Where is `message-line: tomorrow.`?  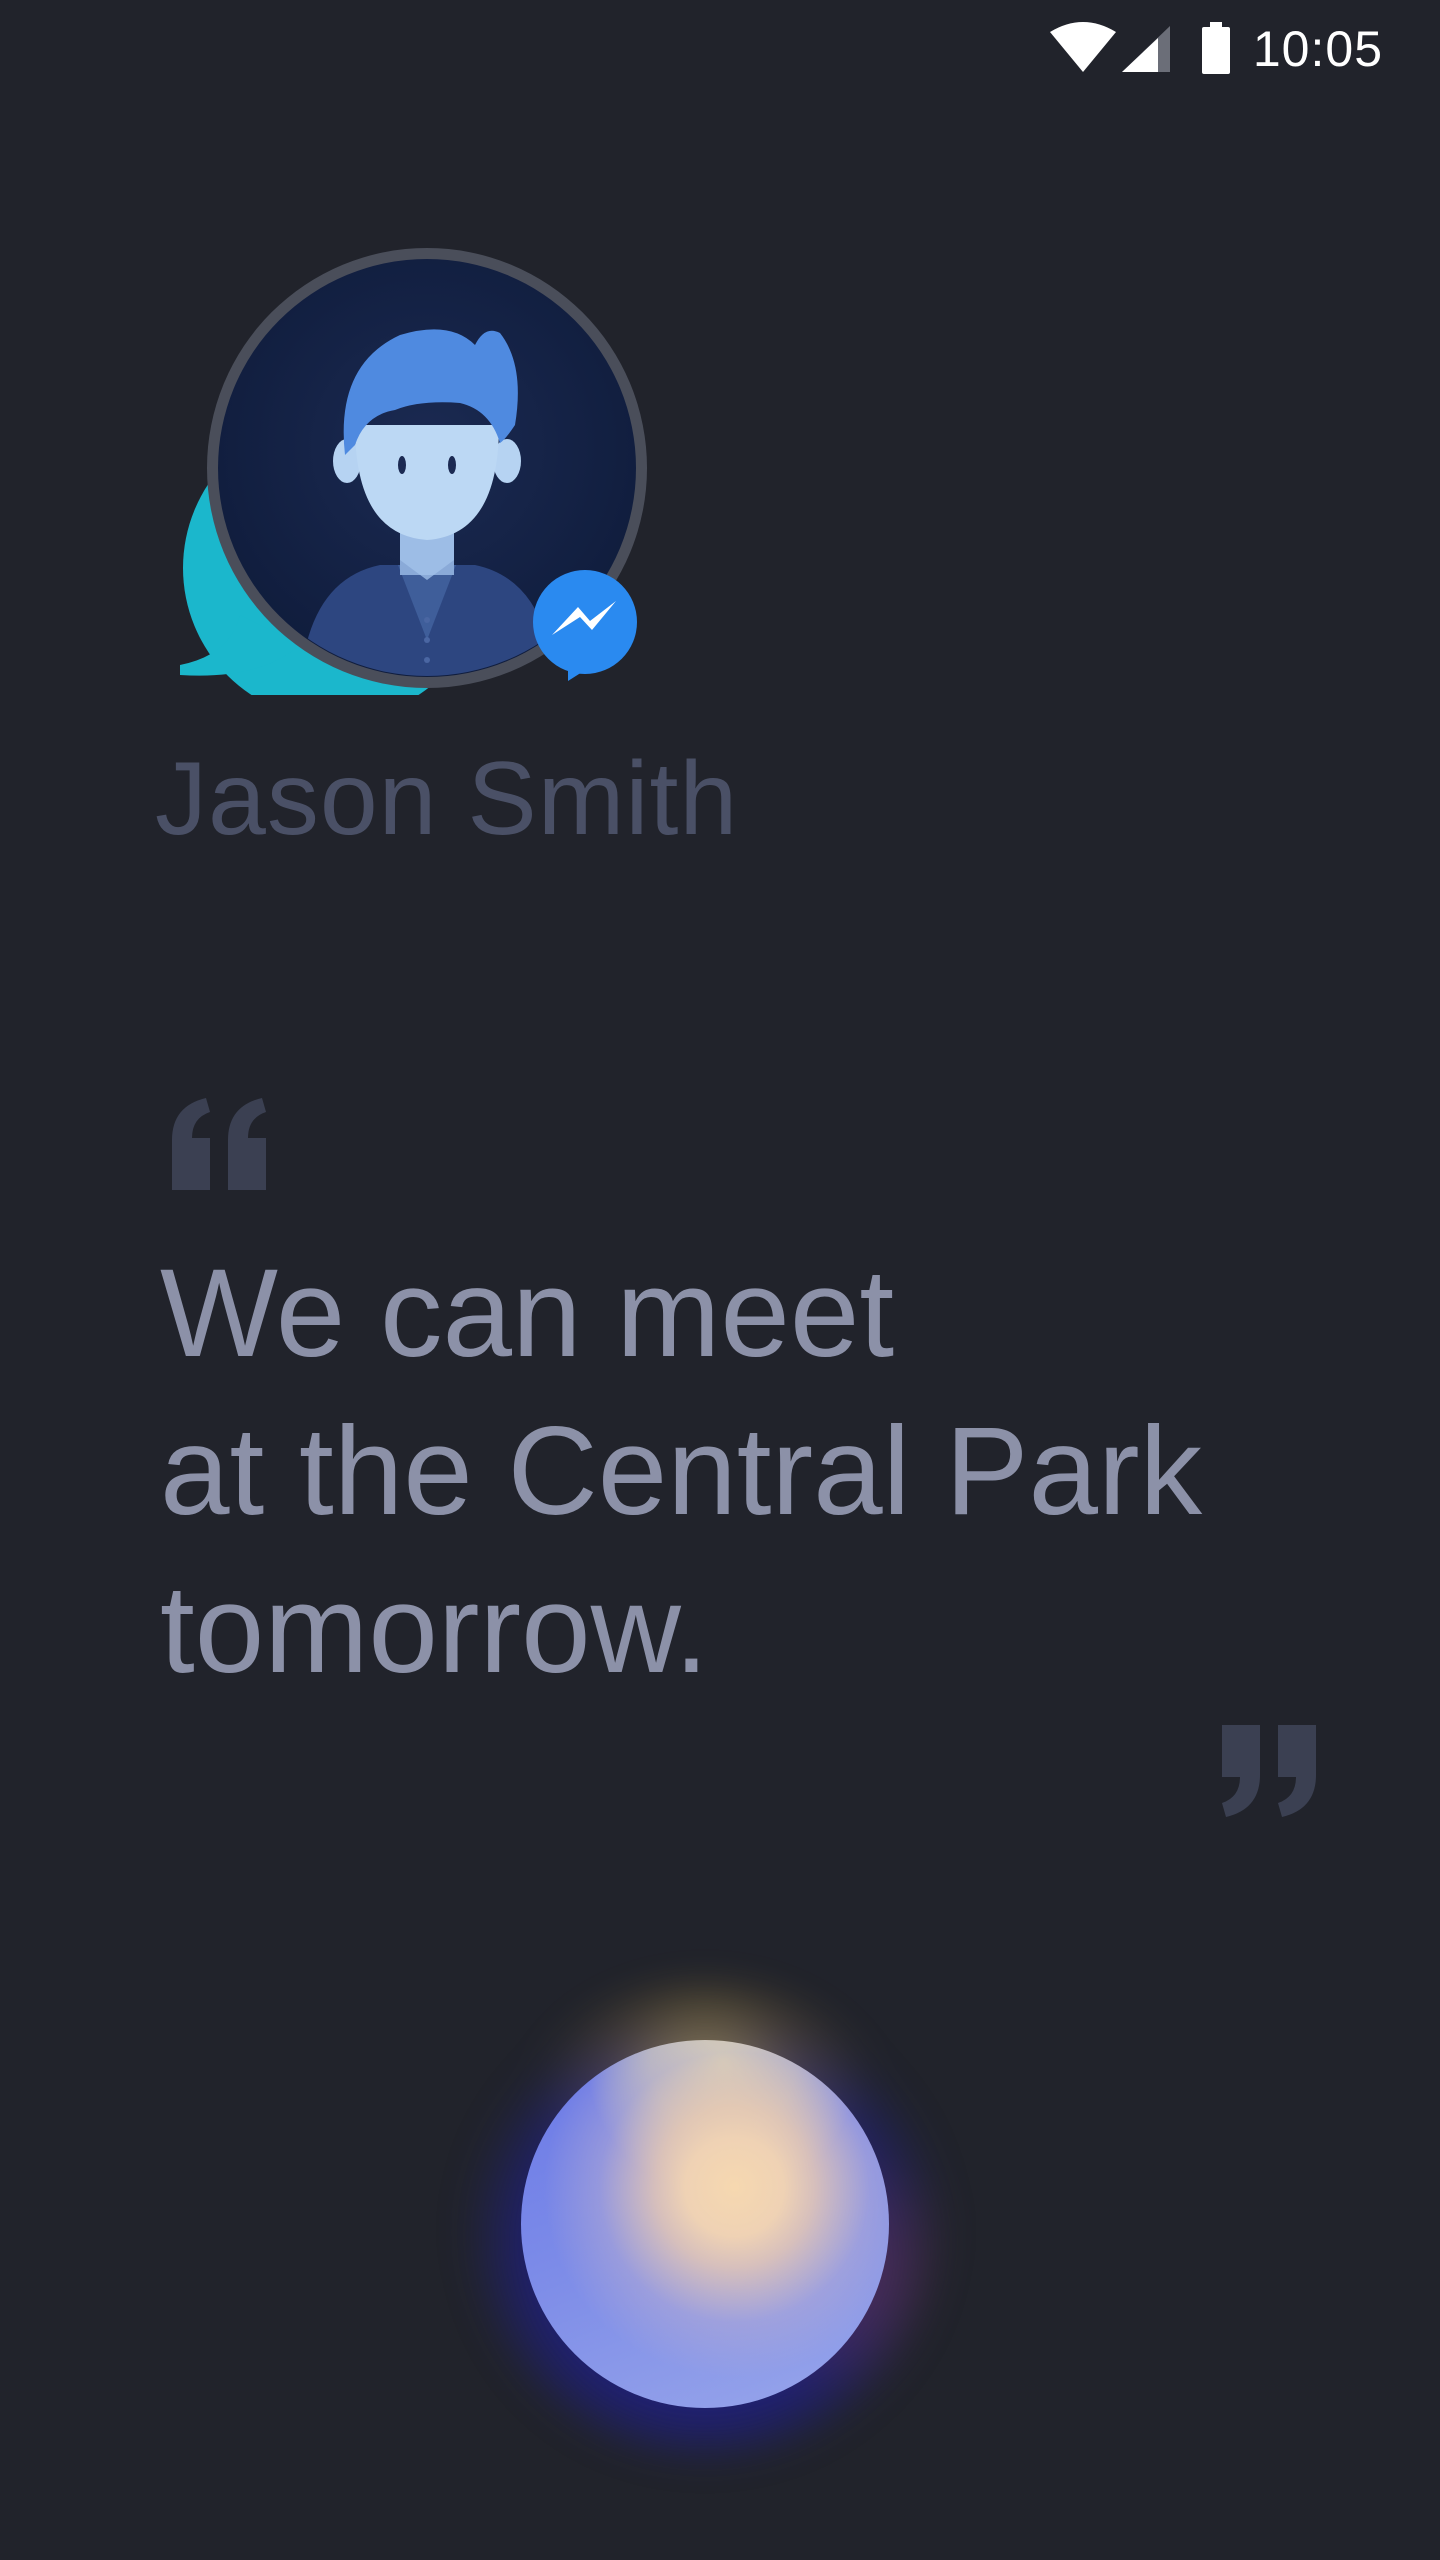
message-line: tomorrow. is located at coordinates (434, 1629).